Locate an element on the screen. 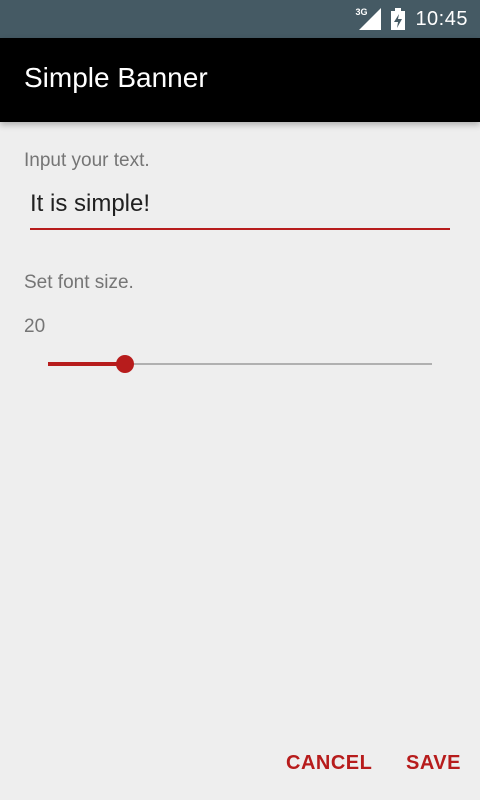 The width and height of the screenshot is (480, 800). save-button: SAVE is located at coordinates (433, 763).